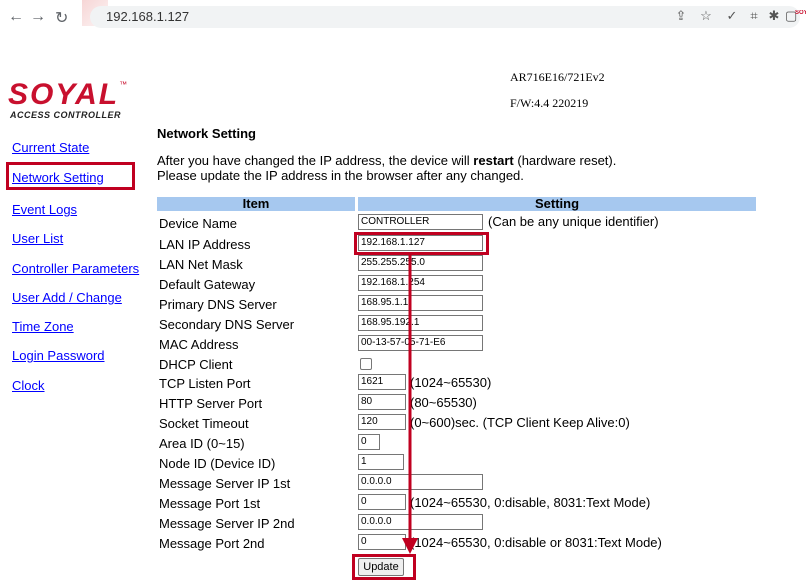 This screenshot has width=806, height=587. What do you see at coordinates (410, 404) in the screenshot?
I see `red-arrow-annotation` at bounding box center [410, 404].